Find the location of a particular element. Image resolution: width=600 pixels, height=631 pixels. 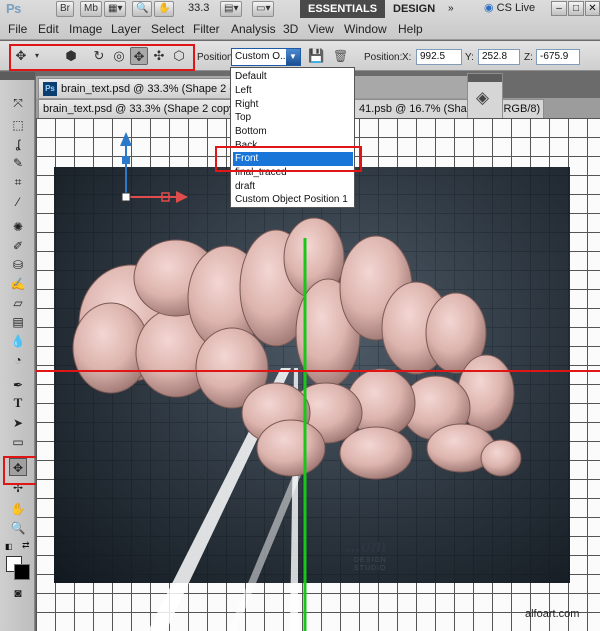

quick-mask-icon: ◙ is located at coordinates (18, 593).